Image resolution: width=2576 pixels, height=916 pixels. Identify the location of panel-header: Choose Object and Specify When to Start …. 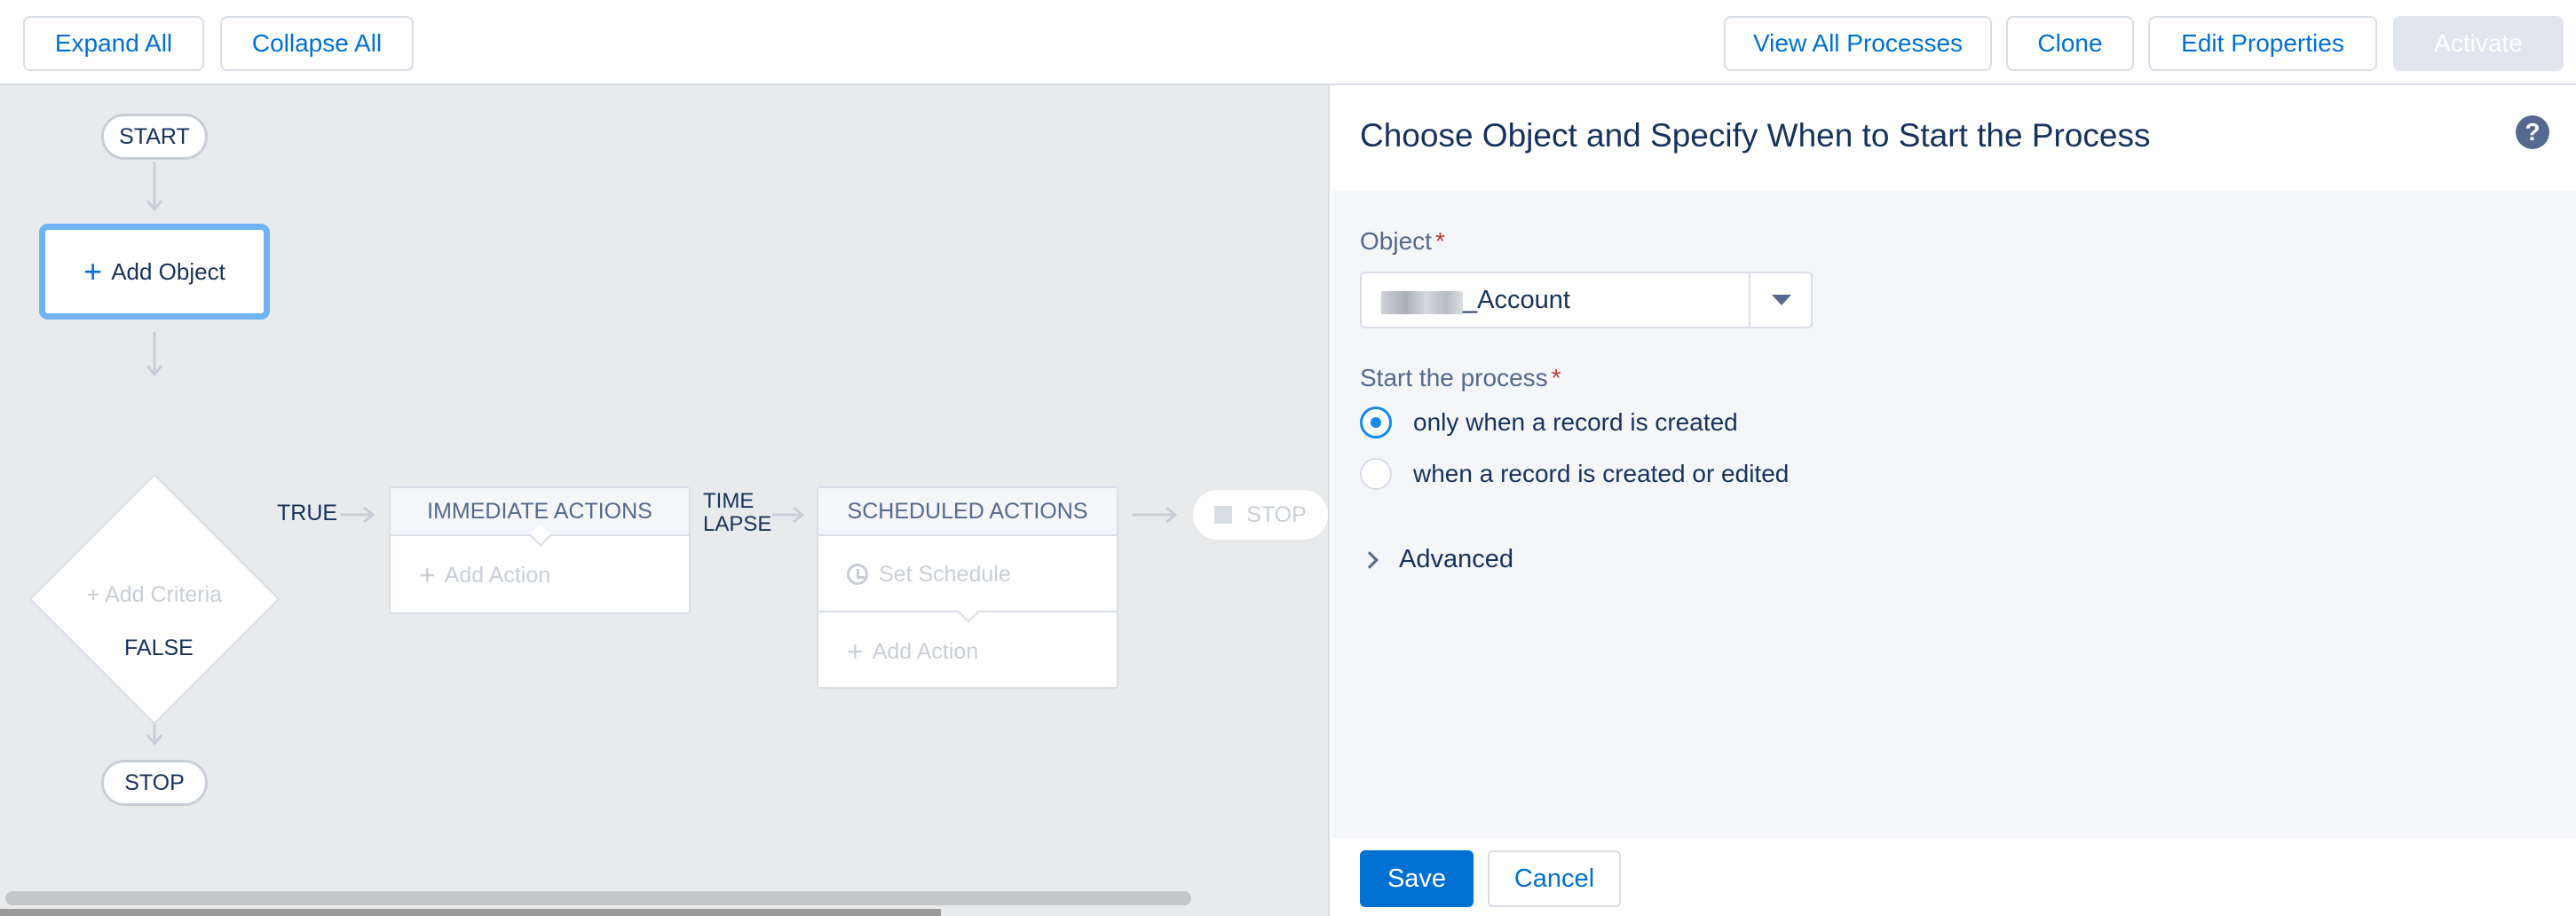
(1953, 137).